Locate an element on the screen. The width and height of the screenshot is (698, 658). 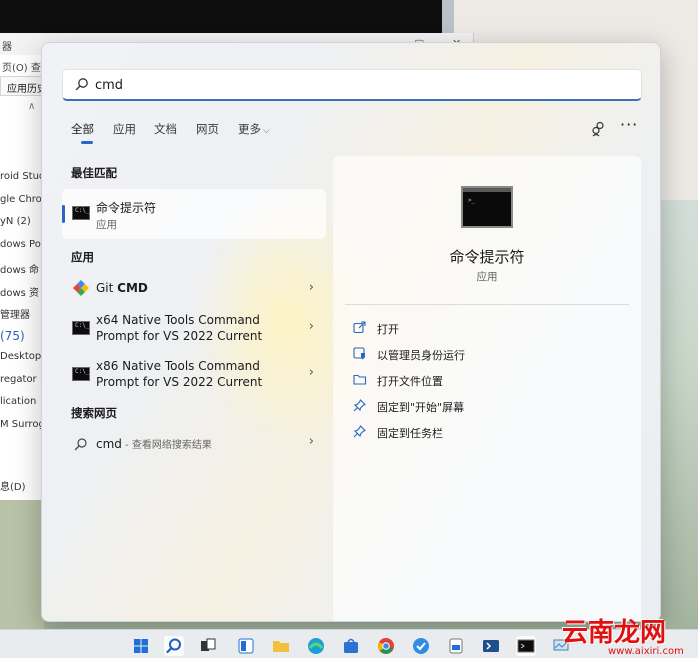
selection-indicator is located at coordinates (63, 214).